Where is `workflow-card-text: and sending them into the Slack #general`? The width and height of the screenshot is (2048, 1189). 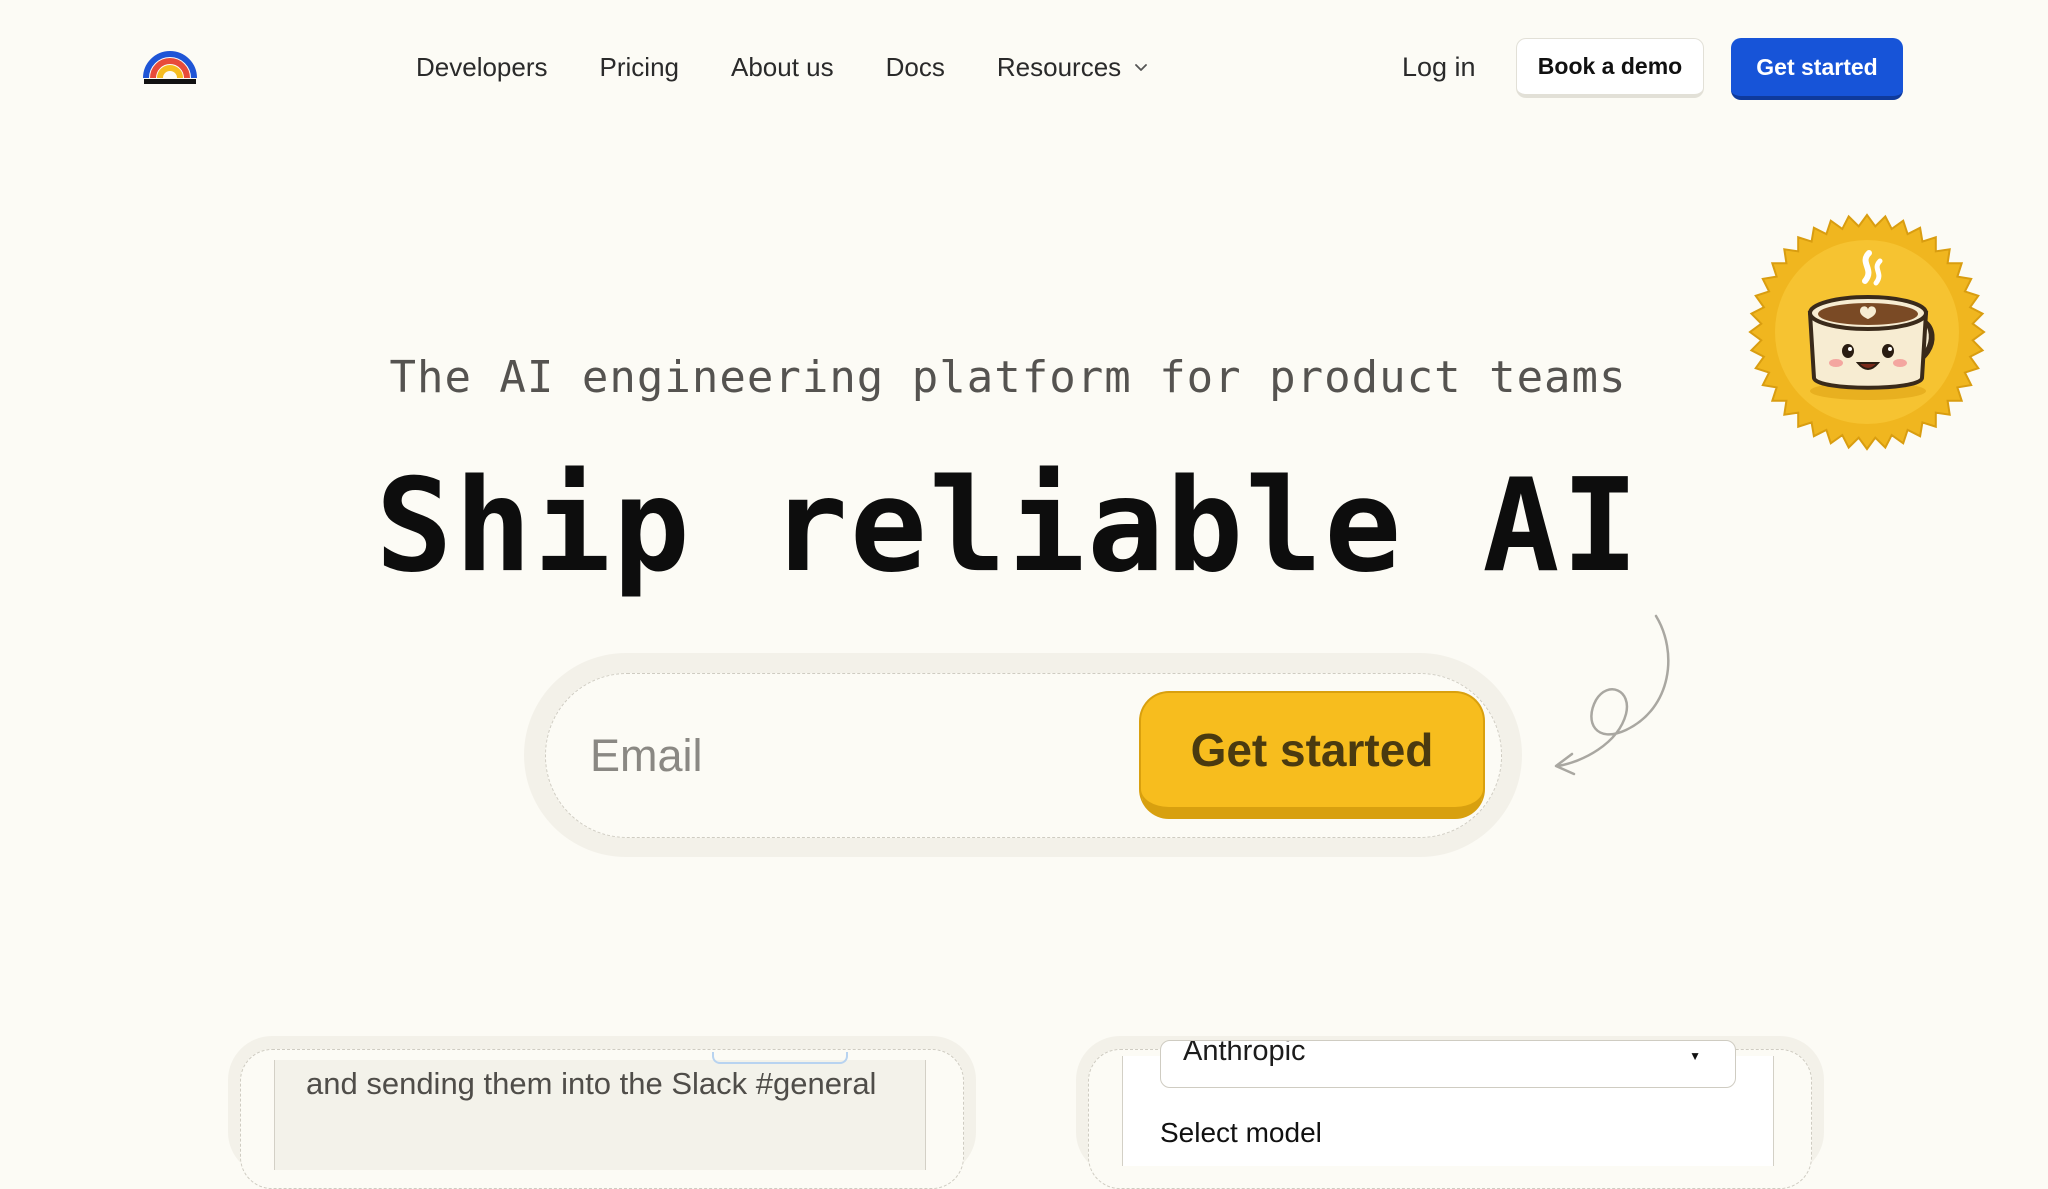 workflow-card-text: and sending them into the Slack #general is located at coordinates (591, 1083).